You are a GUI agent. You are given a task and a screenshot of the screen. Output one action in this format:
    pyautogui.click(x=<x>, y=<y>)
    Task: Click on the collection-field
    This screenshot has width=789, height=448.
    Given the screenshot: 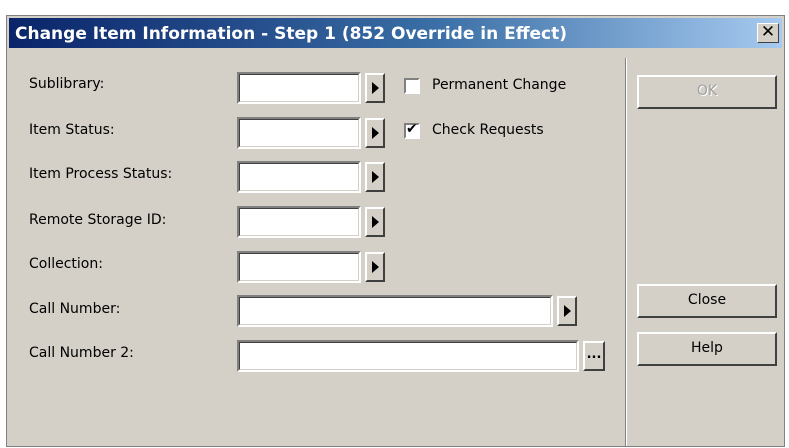 What is the action you would take?
    pyautogui.click(x=299, y=267)
    